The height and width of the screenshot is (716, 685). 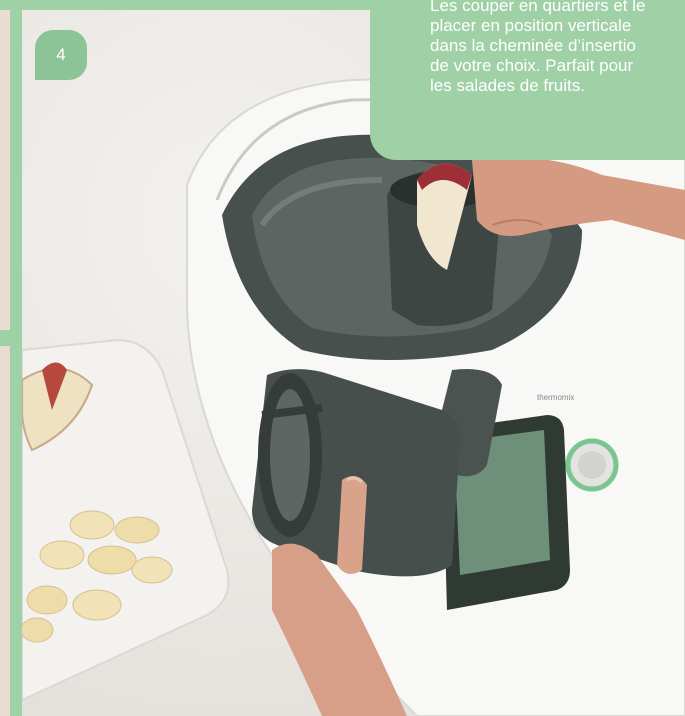 What do you see at coordinates (5, 165) in the screenshot?
I see `previous-photo-edge` at bounding box center [5, 165].